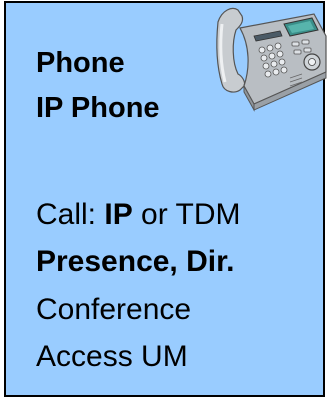 This screenshot has height=404, width=331. Describe the element at coordinates (271, 59) in the screenshot. I see `desk-phone-icon` at that location.